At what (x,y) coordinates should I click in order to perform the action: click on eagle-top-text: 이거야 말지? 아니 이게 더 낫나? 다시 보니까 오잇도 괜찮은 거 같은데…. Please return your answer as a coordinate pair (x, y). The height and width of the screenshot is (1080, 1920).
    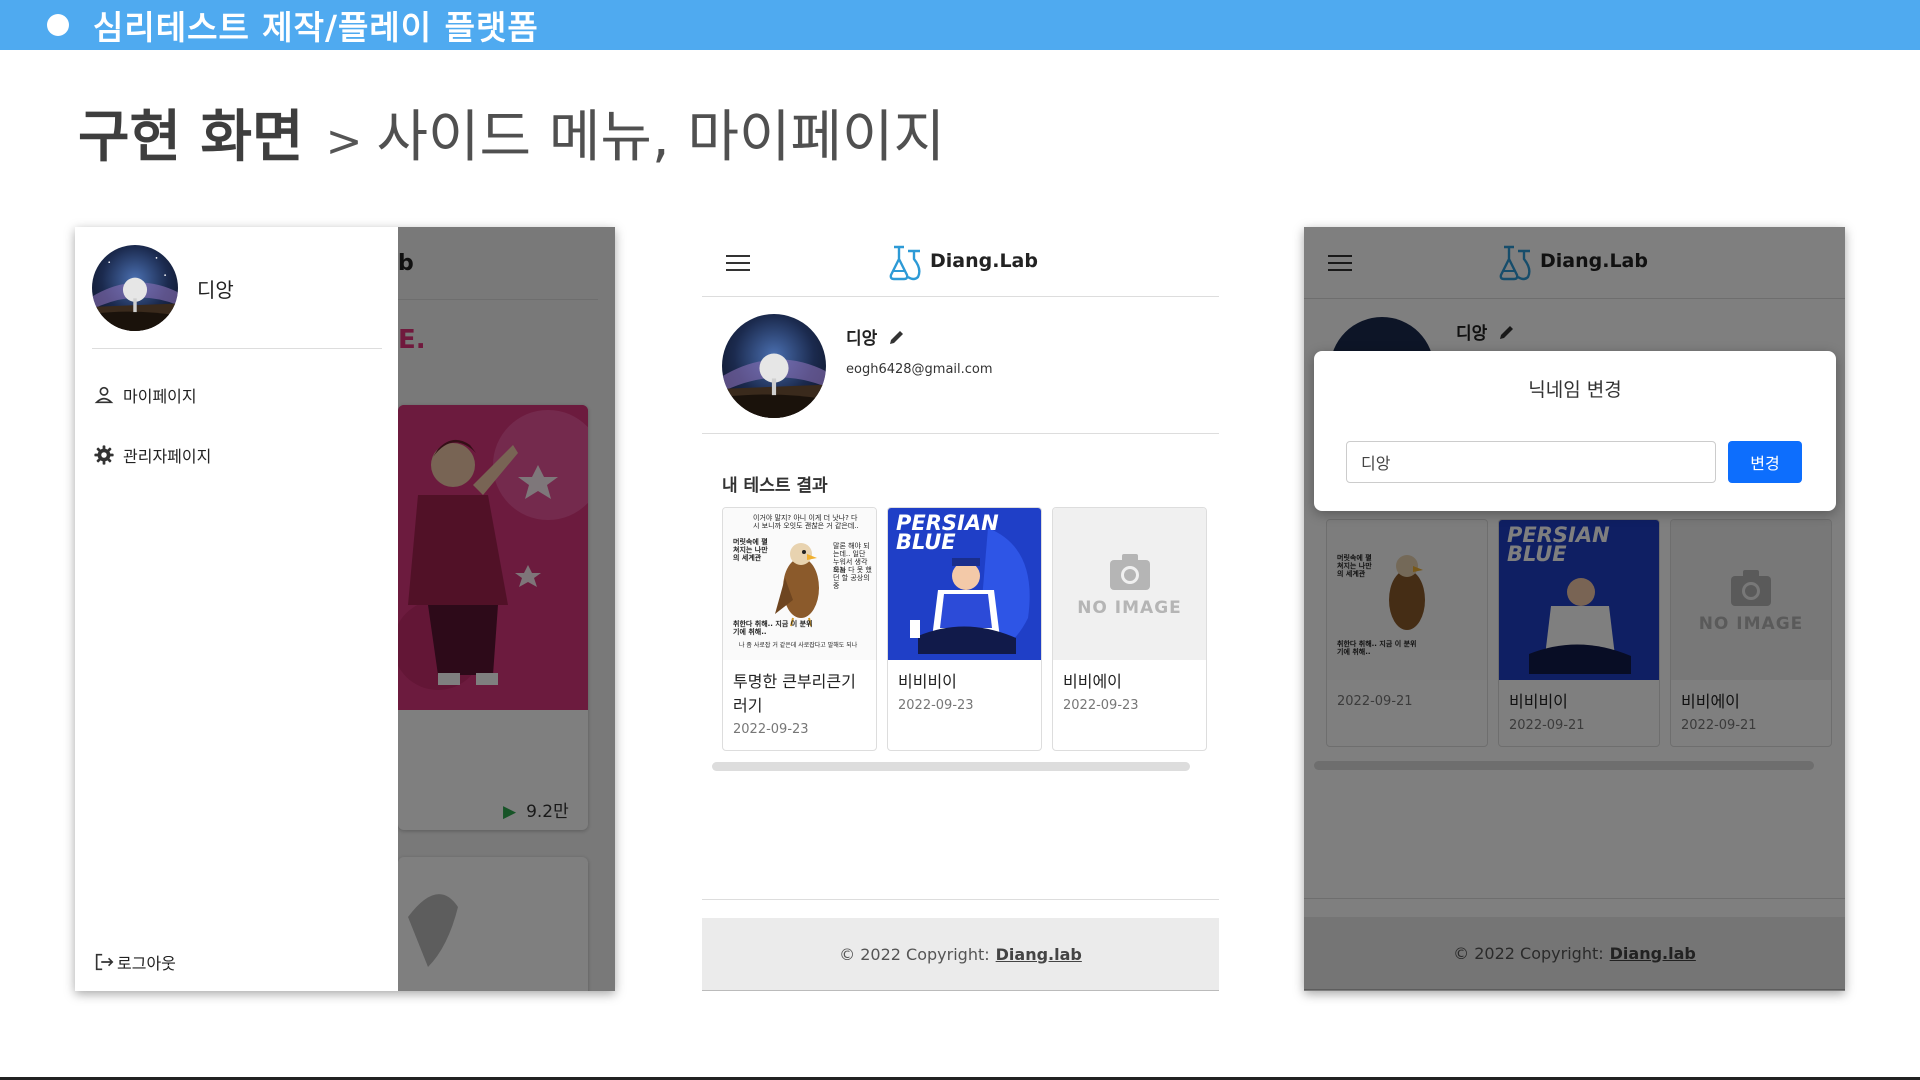
    Looking at the image, I should click on (806, 522).